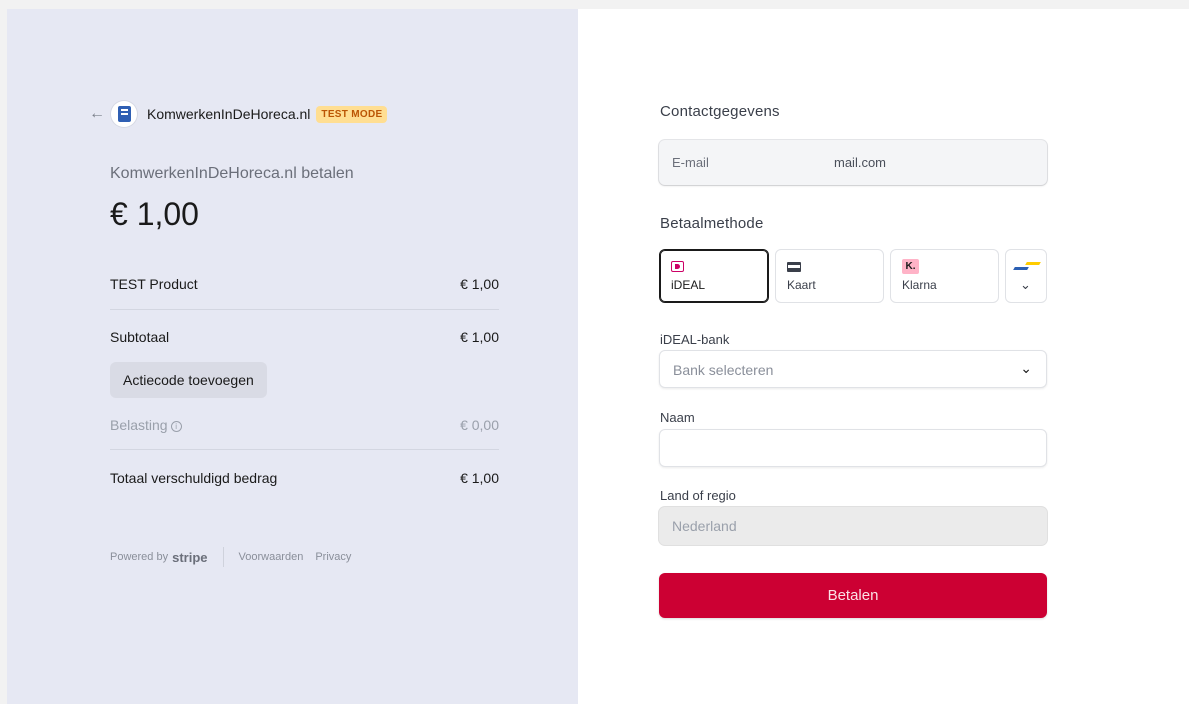  What do you see at coordinates (304, 478) in the screenshot?
I see `total-row: Totaal verschuldigd bedrag € 1,00` at bounding box center [304, 478].